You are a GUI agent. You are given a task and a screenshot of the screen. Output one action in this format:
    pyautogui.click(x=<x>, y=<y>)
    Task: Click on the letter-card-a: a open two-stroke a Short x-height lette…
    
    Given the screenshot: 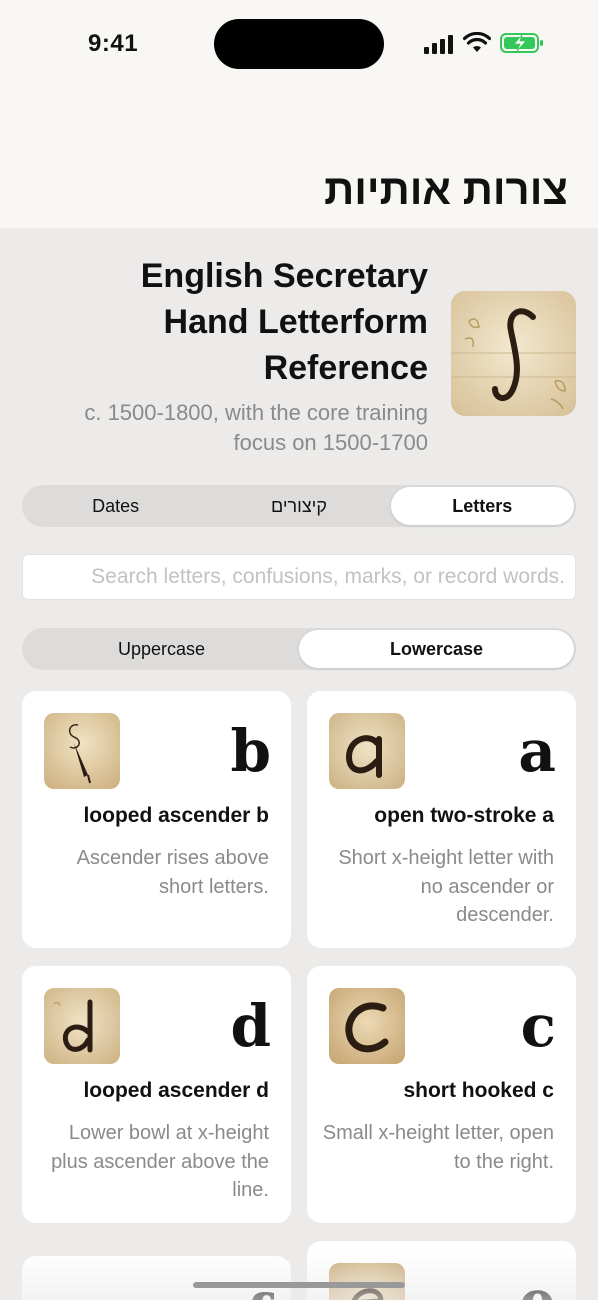 What is the action you would take?
    pyautogui.click(x=441, y=819)
    